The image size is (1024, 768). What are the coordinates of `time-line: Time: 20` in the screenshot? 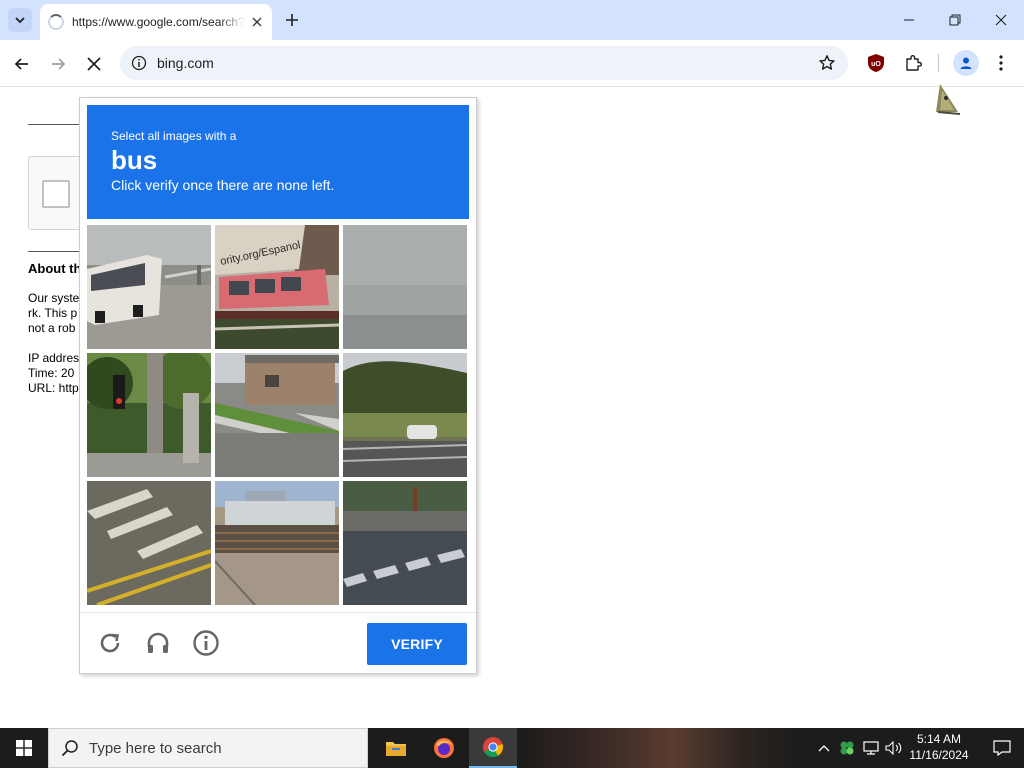 It's located at (51, 373).